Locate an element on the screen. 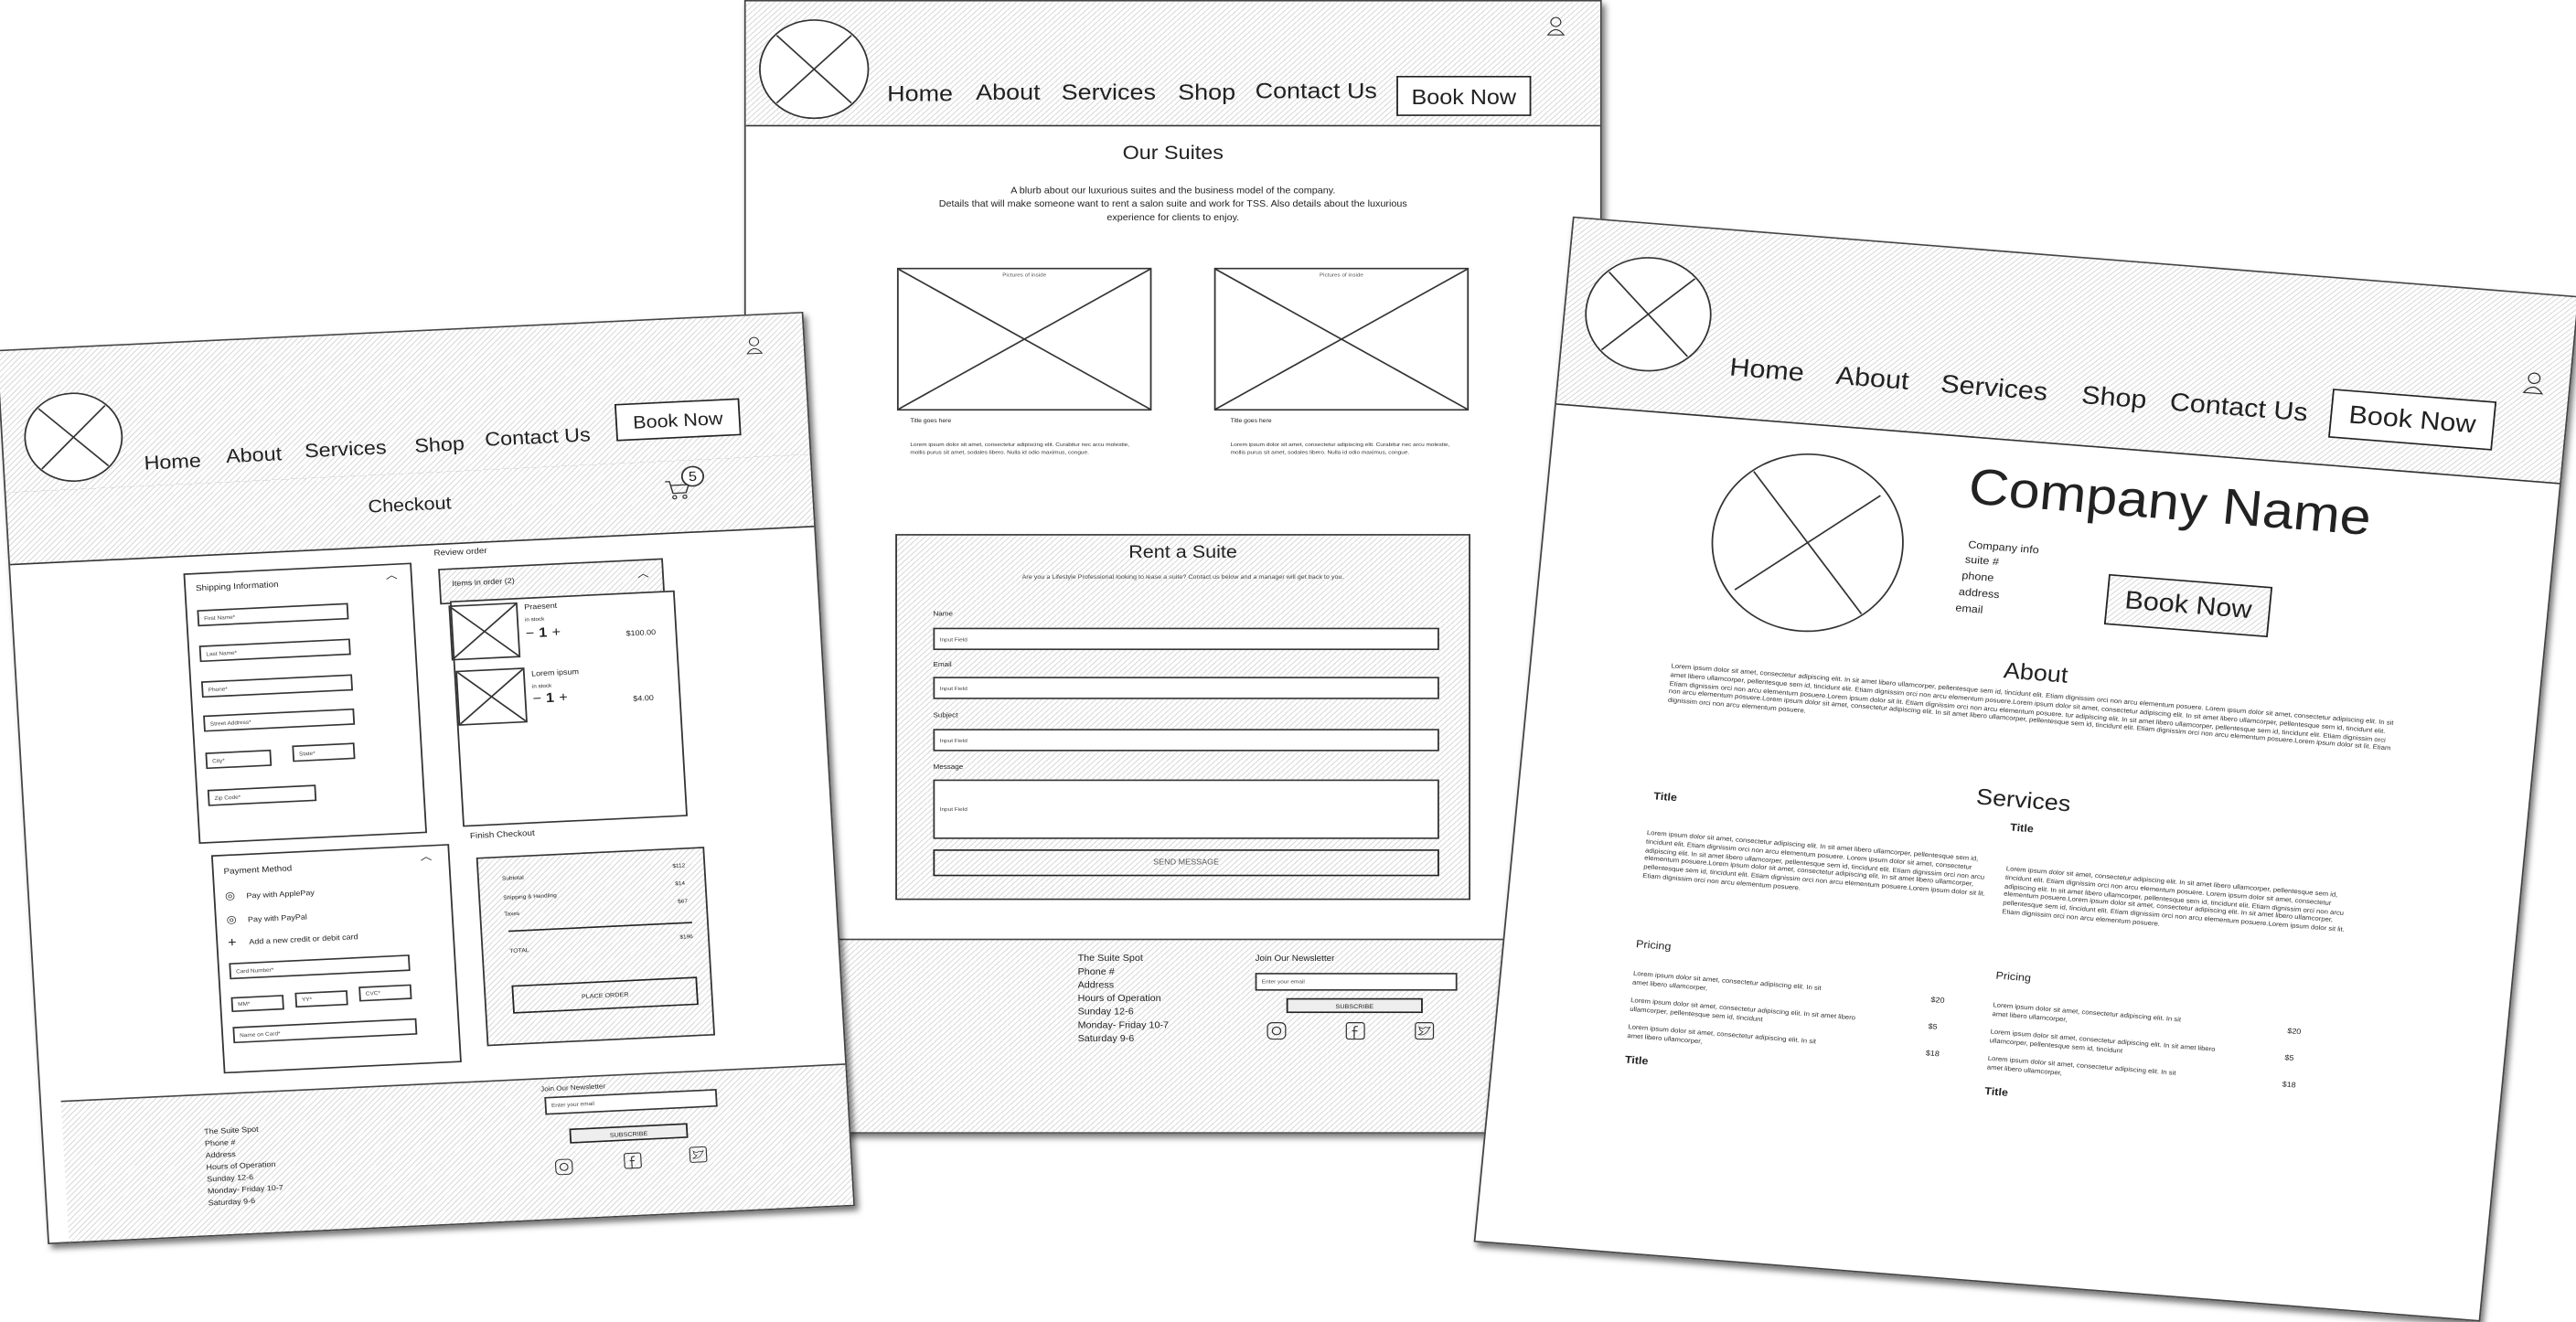 The width and height of the screenshot is (2576, 1322). book-now-button-hero: Book Now is located at coordinates (2188, 605).